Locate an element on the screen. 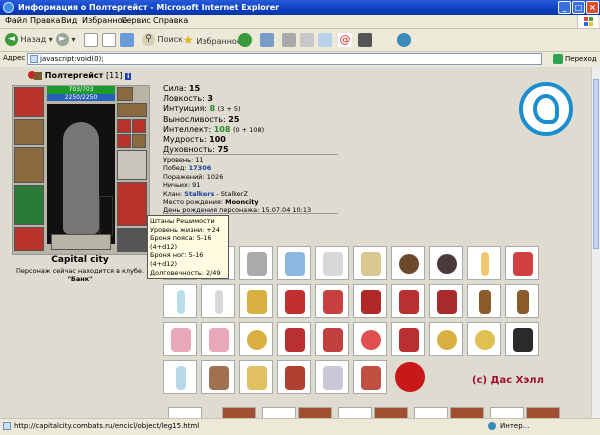 The height and width of the screenshot is (435, 600). gloves-slot is located at coordinates (139, 141).